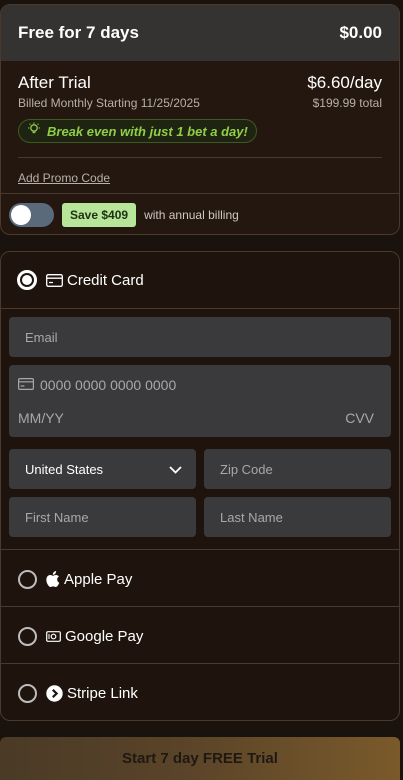  Describe the element at coordinates (64, 469) in the screenshot. I see `country-value: United States` at that location.